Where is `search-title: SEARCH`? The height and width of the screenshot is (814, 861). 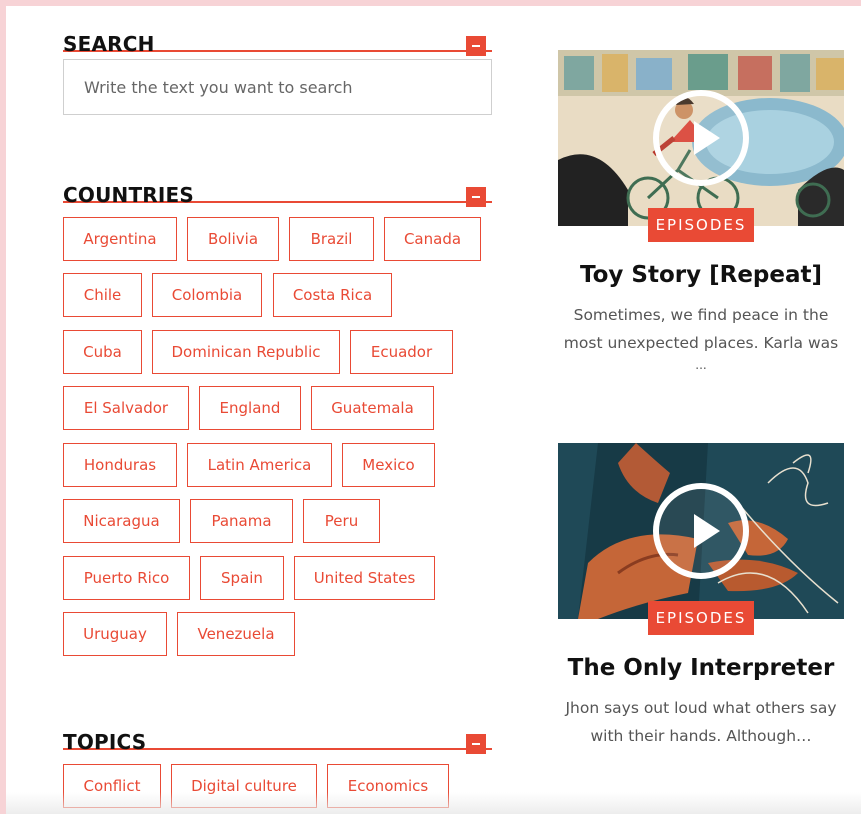 search-title: SEARCH is located at coordinates (109, 44).